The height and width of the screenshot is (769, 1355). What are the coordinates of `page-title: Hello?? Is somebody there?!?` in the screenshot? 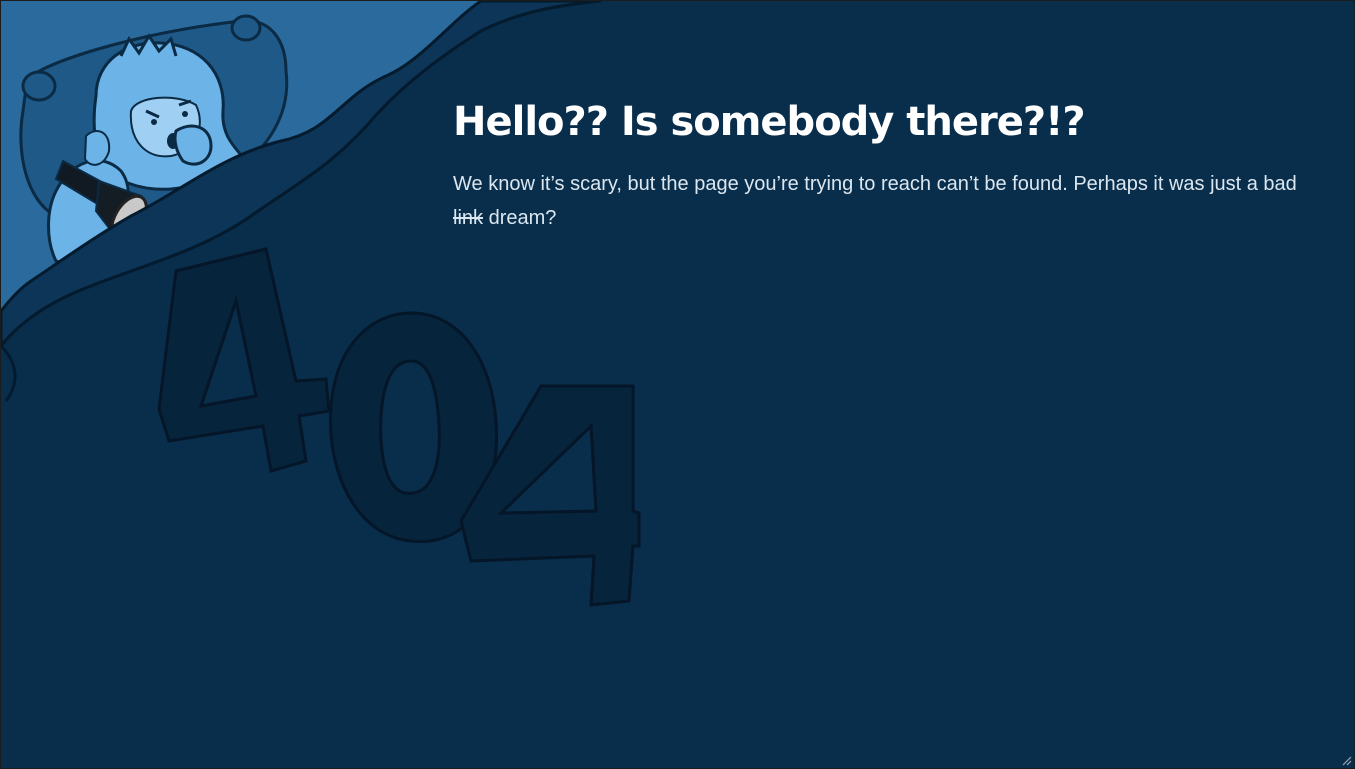 It's located at (769, 122).